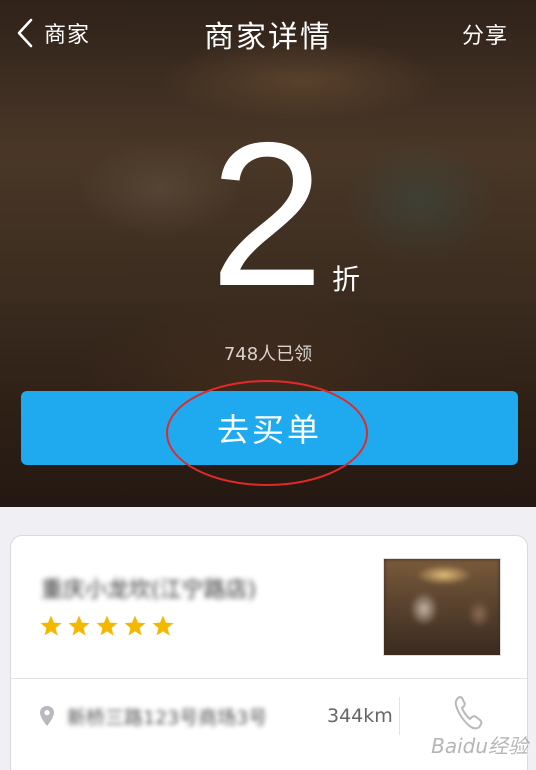 The image size is (536, 770). What do you see at coordinates (485, 34) in the screenshot?
I see `share-button: 分享` at bounding box center [485, 34].